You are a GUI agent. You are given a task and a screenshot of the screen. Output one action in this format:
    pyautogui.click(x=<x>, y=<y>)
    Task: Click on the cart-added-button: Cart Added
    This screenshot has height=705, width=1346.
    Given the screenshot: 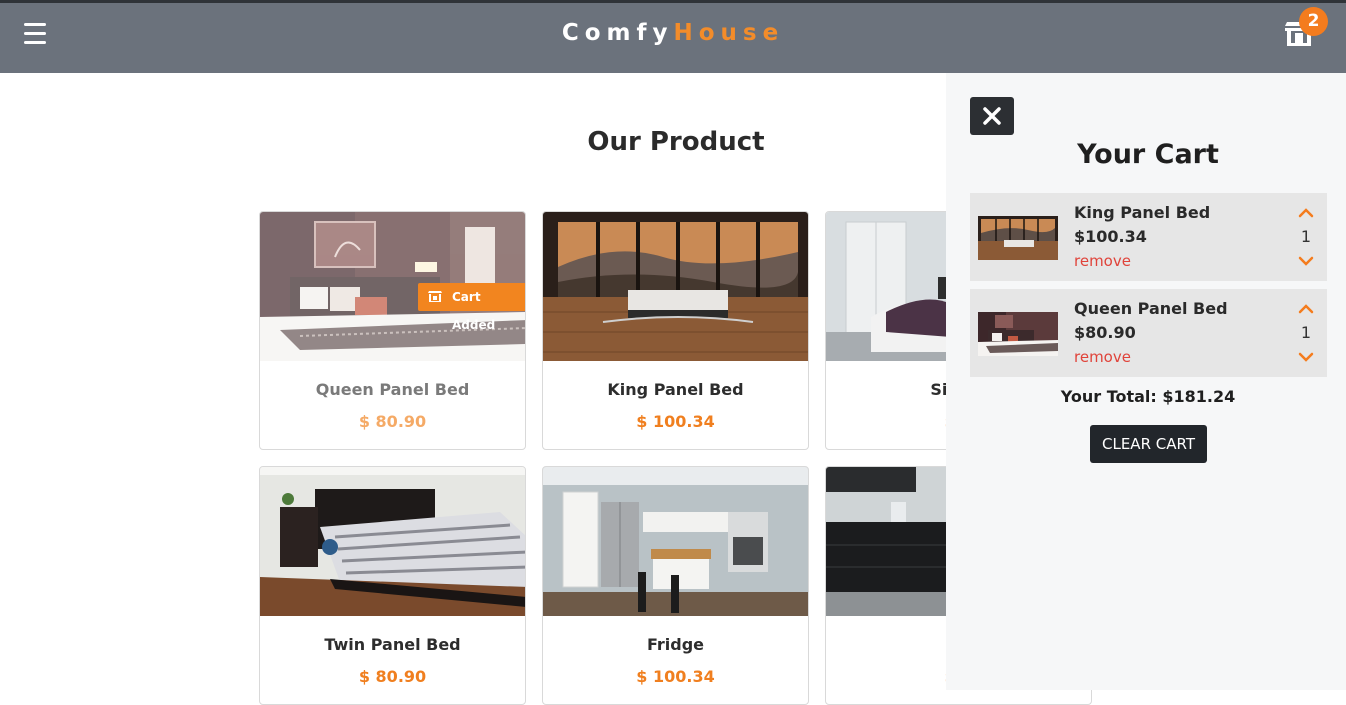 What is the action you would take?
    pyautogui.click(x=471, y=307)
    